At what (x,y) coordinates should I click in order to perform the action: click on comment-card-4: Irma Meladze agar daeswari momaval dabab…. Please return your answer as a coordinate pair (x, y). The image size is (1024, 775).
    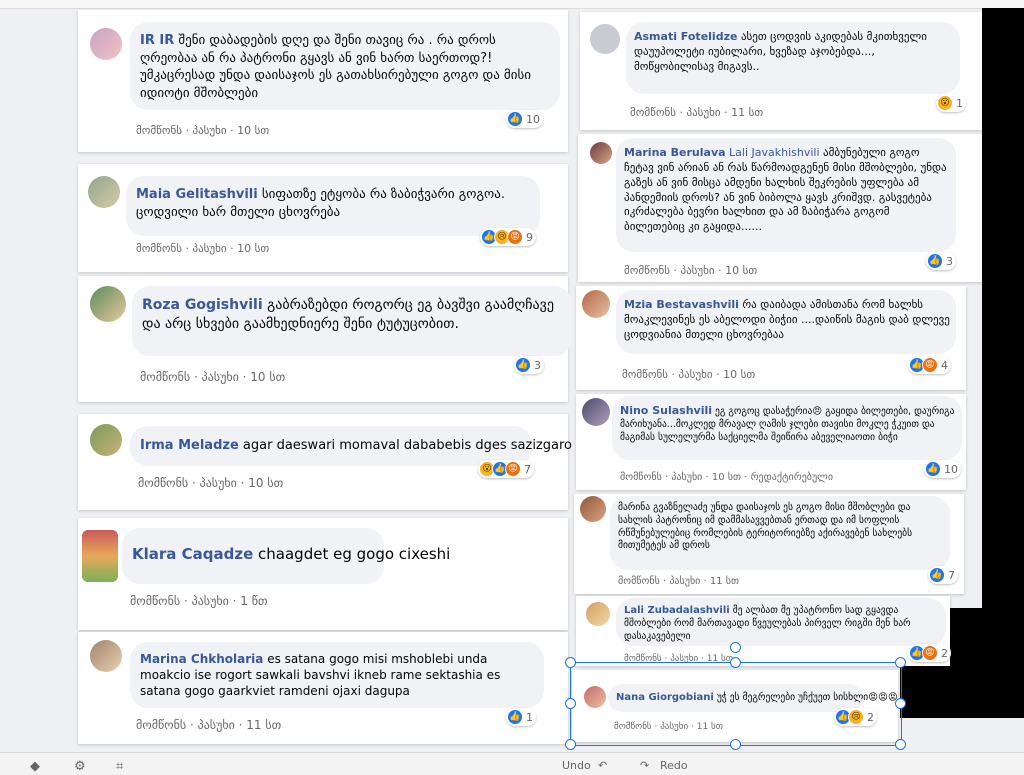
    Looking at the image, I should click on (325, 462).